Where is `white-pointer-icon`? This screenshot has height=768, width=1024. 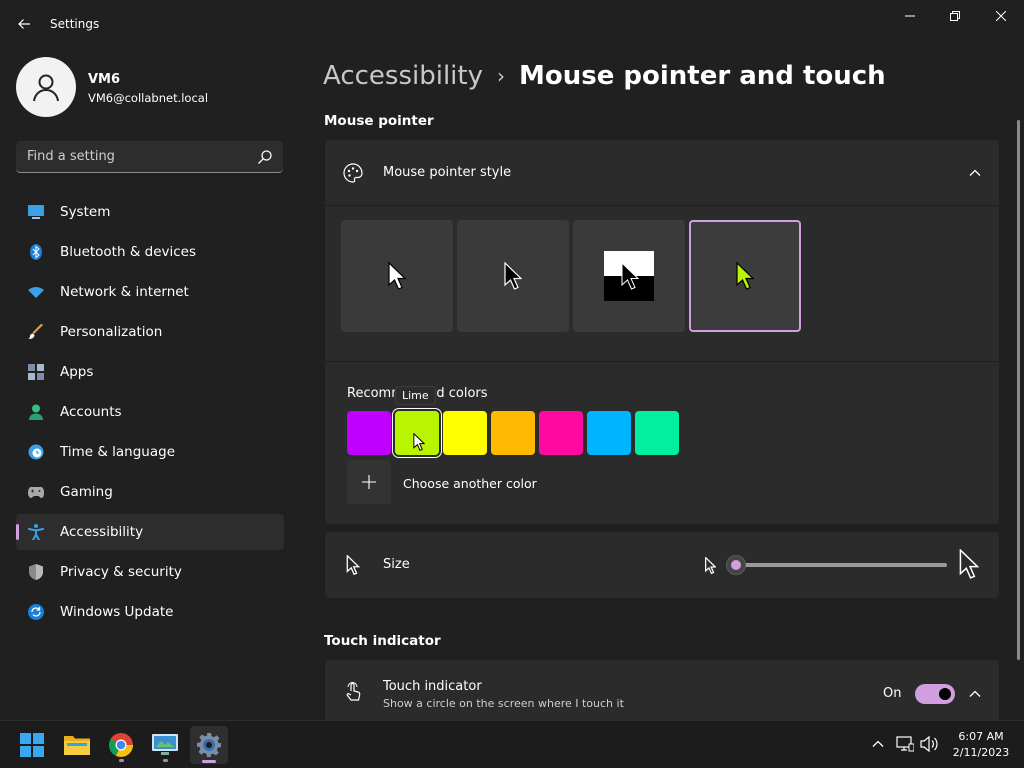 white-pointer-icon is located at coordinates (397, 276).